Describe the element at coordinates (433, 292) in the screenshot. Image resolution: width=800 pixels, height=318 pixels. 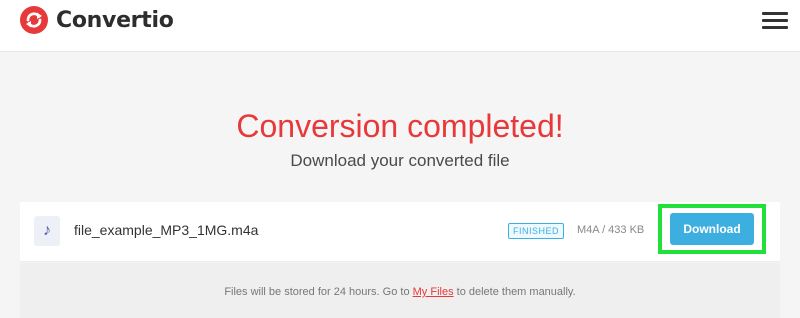
I see `my-files-link: My Files` at that location.